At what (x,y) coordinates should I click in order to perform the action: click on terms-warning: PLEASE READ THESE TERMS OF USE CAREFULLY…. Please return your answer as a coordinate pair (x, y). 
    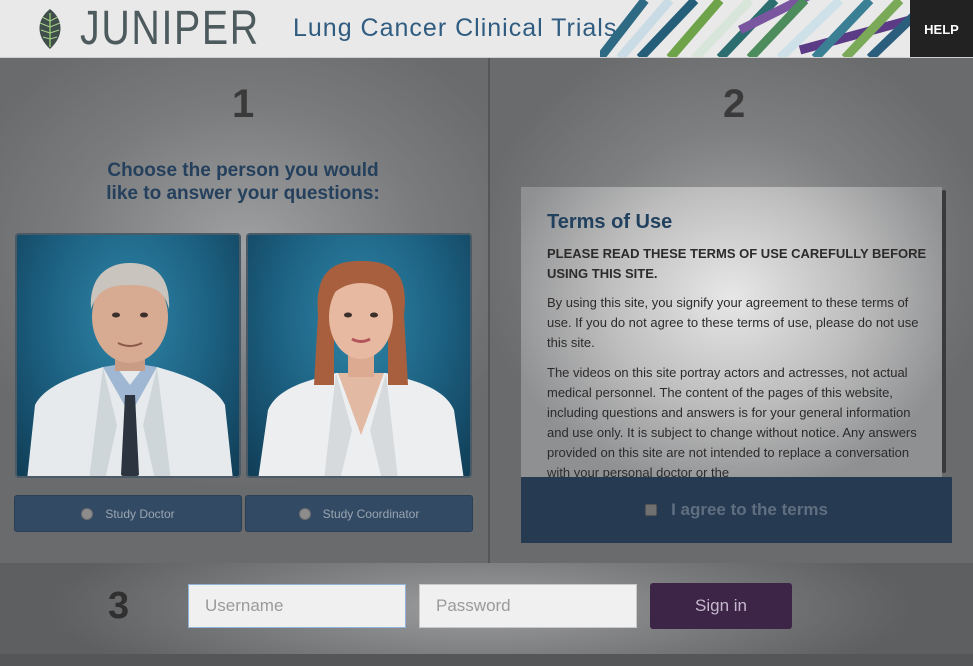
    Looking at the image, I should click on (737, 263).